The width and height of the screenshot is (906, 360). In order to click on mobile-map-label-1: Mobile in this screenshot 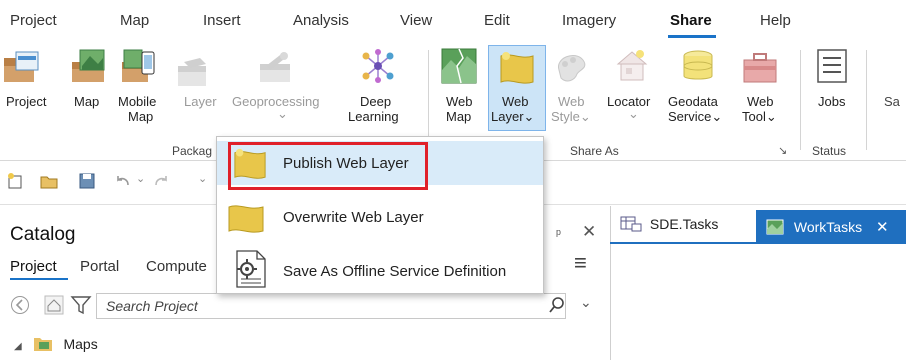, I will do `click(137, 101)`.